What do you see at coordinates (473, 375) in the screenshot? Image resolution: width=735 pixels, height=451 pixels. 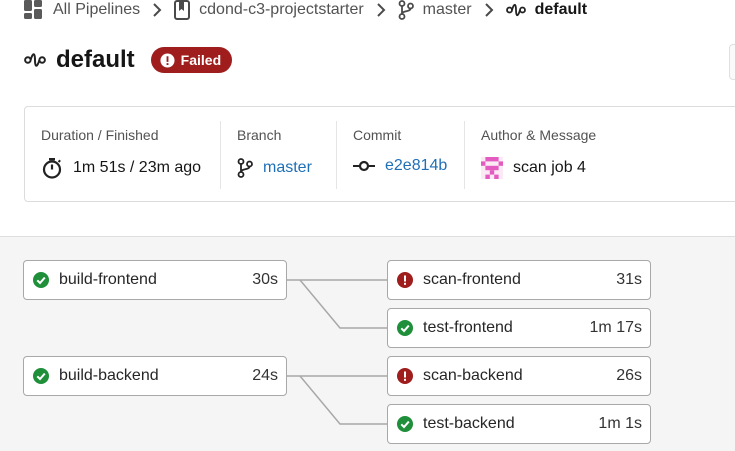 I see `job-name: scan-backend` at bounding box center [473, 375].